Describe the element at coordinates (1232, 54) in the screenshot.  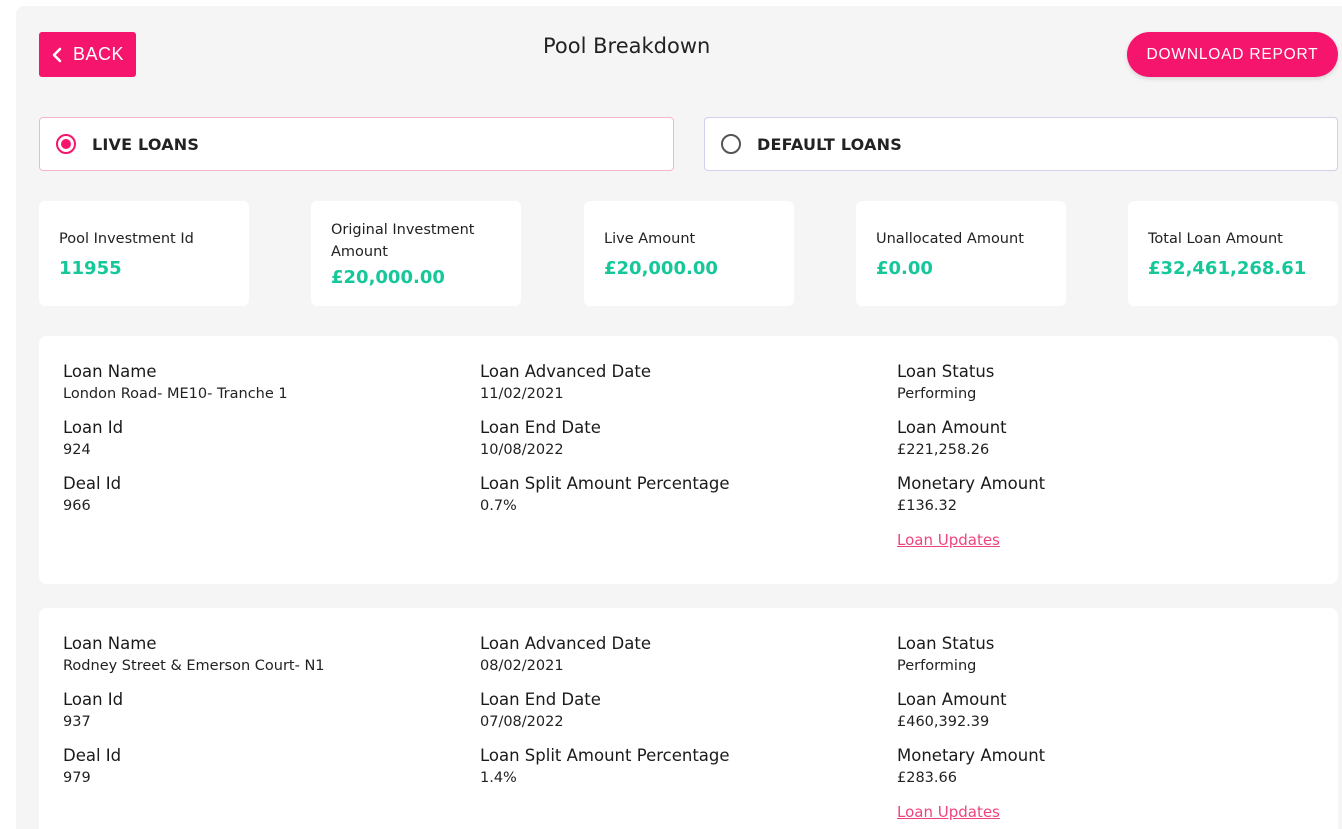
I see `download-report-button: DOWNLOAD REPORT` at that location.